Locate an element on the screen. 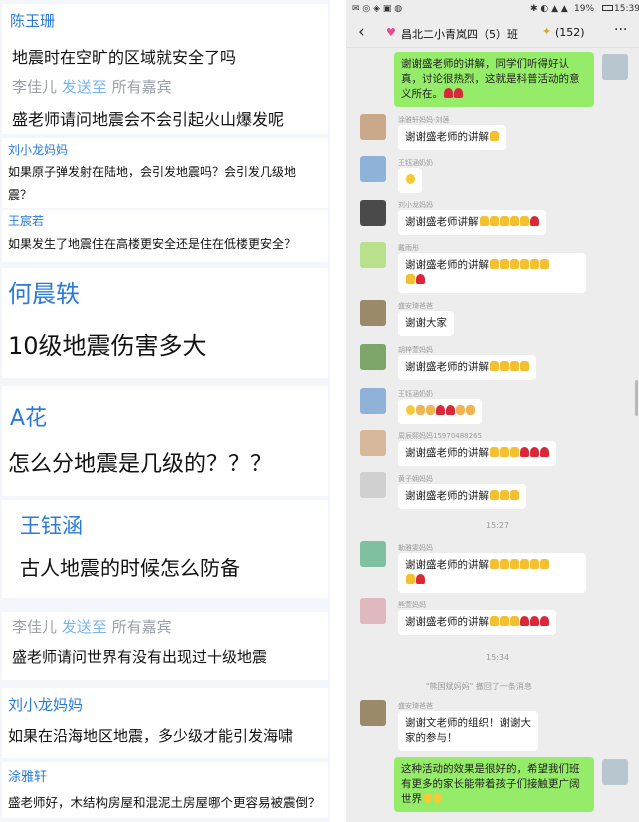 This screenshot has width=639, height=822. clap-emoji-icon is located at coordinates (470, 410).